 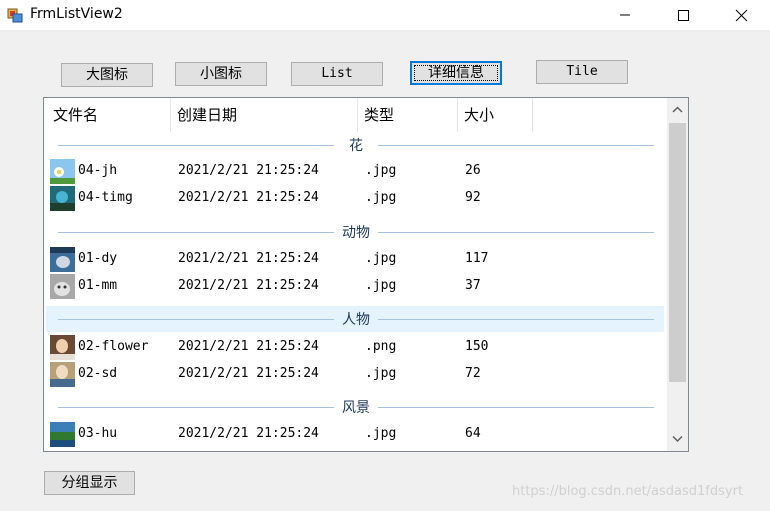 I want to click on list-item: 01-dy 2021/2/21 21:25:24 .jpg 117, so click(x=355, y=259).